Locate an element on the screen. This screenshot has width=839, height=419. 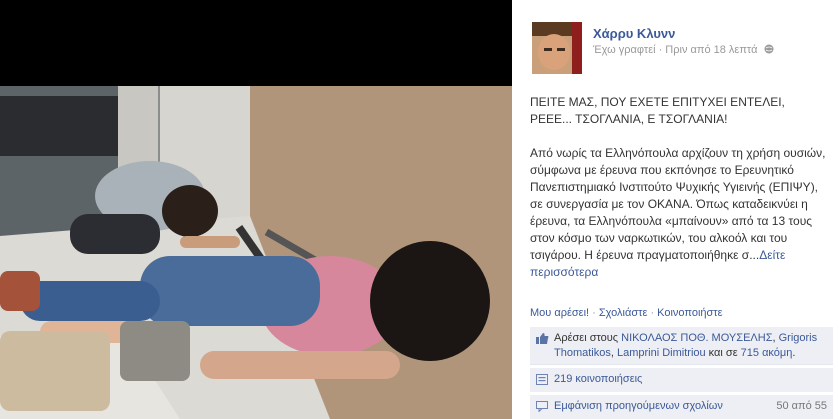
shares-count: 219 κοινοποιήσεις is located at coordinates (598, 379).